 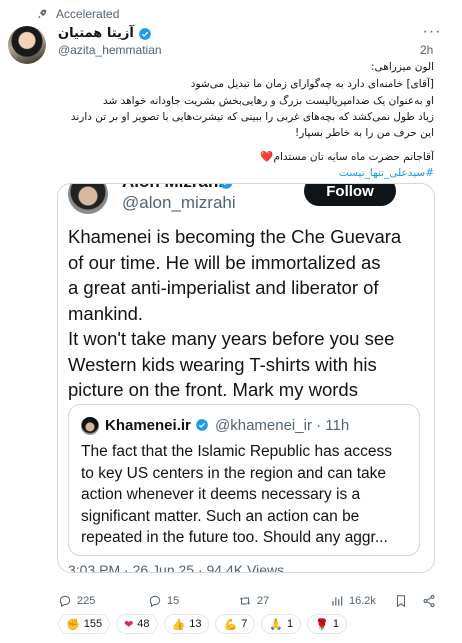 What do you see at coordinates (86, 601) in the screenshot?
I see `reply-count: 225` at bounding box center [86, 601].